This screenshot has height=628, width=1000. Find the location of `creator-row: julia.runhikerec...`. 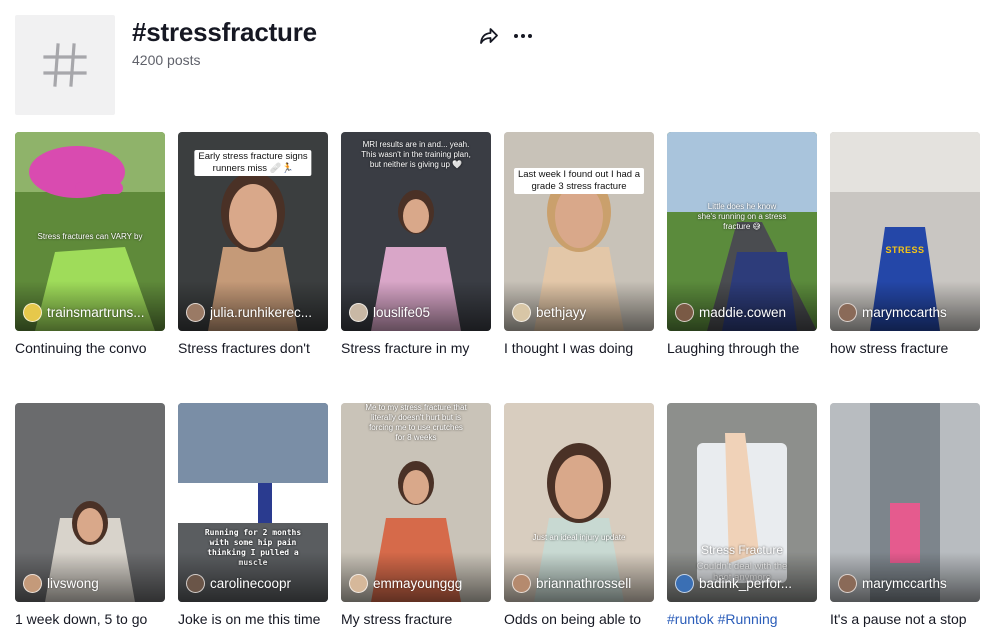

creator-row: julia.runhikerec... is located at coordinates (254, 312).